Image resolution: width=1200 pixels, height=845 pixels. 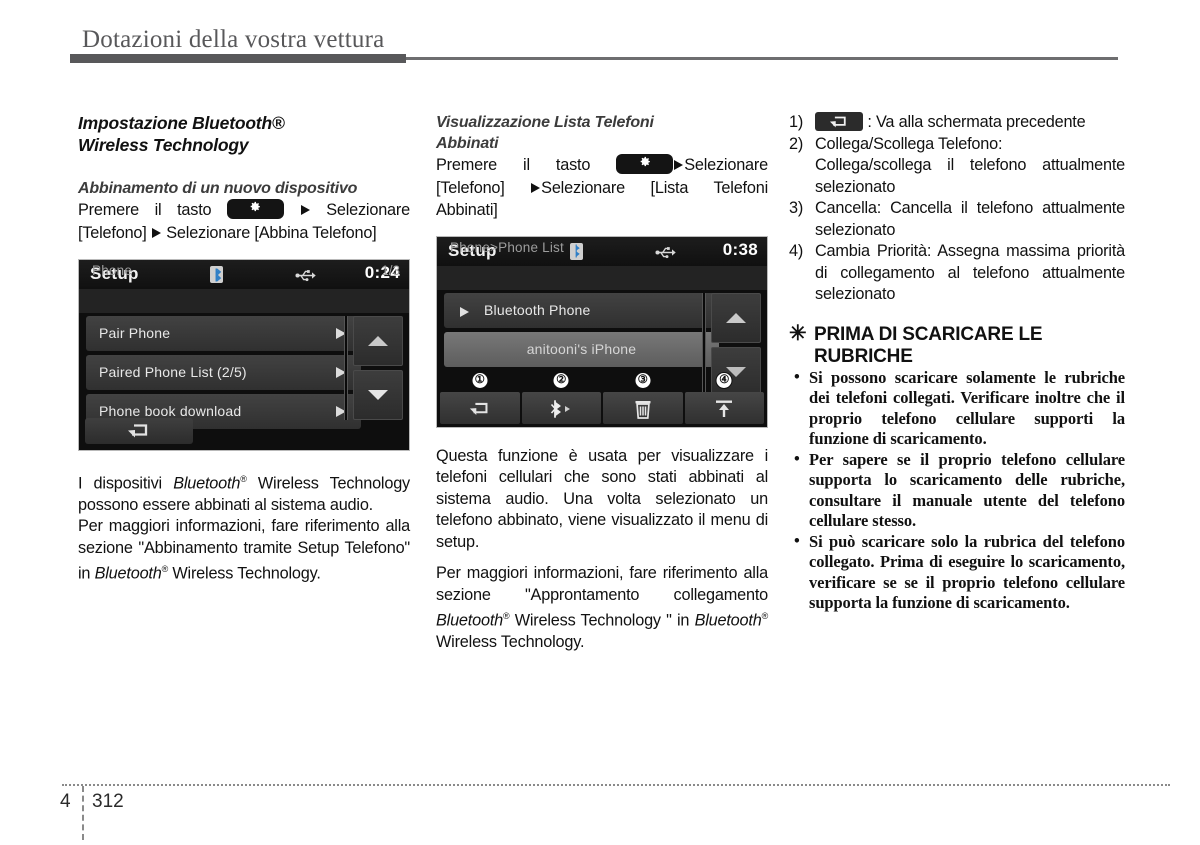 I want to click on subsection-title-line1: Visualizzazione Lista Telefoni, so click(x=545, y=122).